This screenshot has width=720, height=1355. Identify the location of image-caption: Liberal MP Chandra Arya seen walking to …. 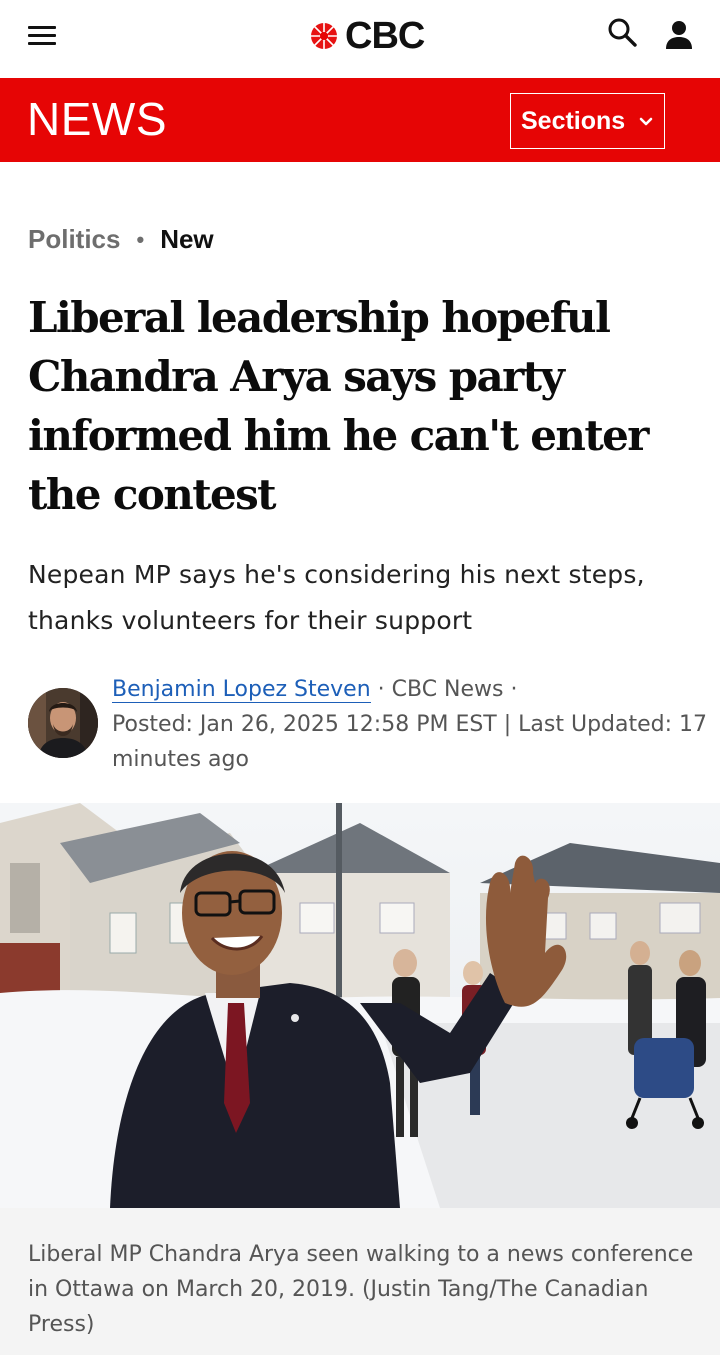
(361, 1289).